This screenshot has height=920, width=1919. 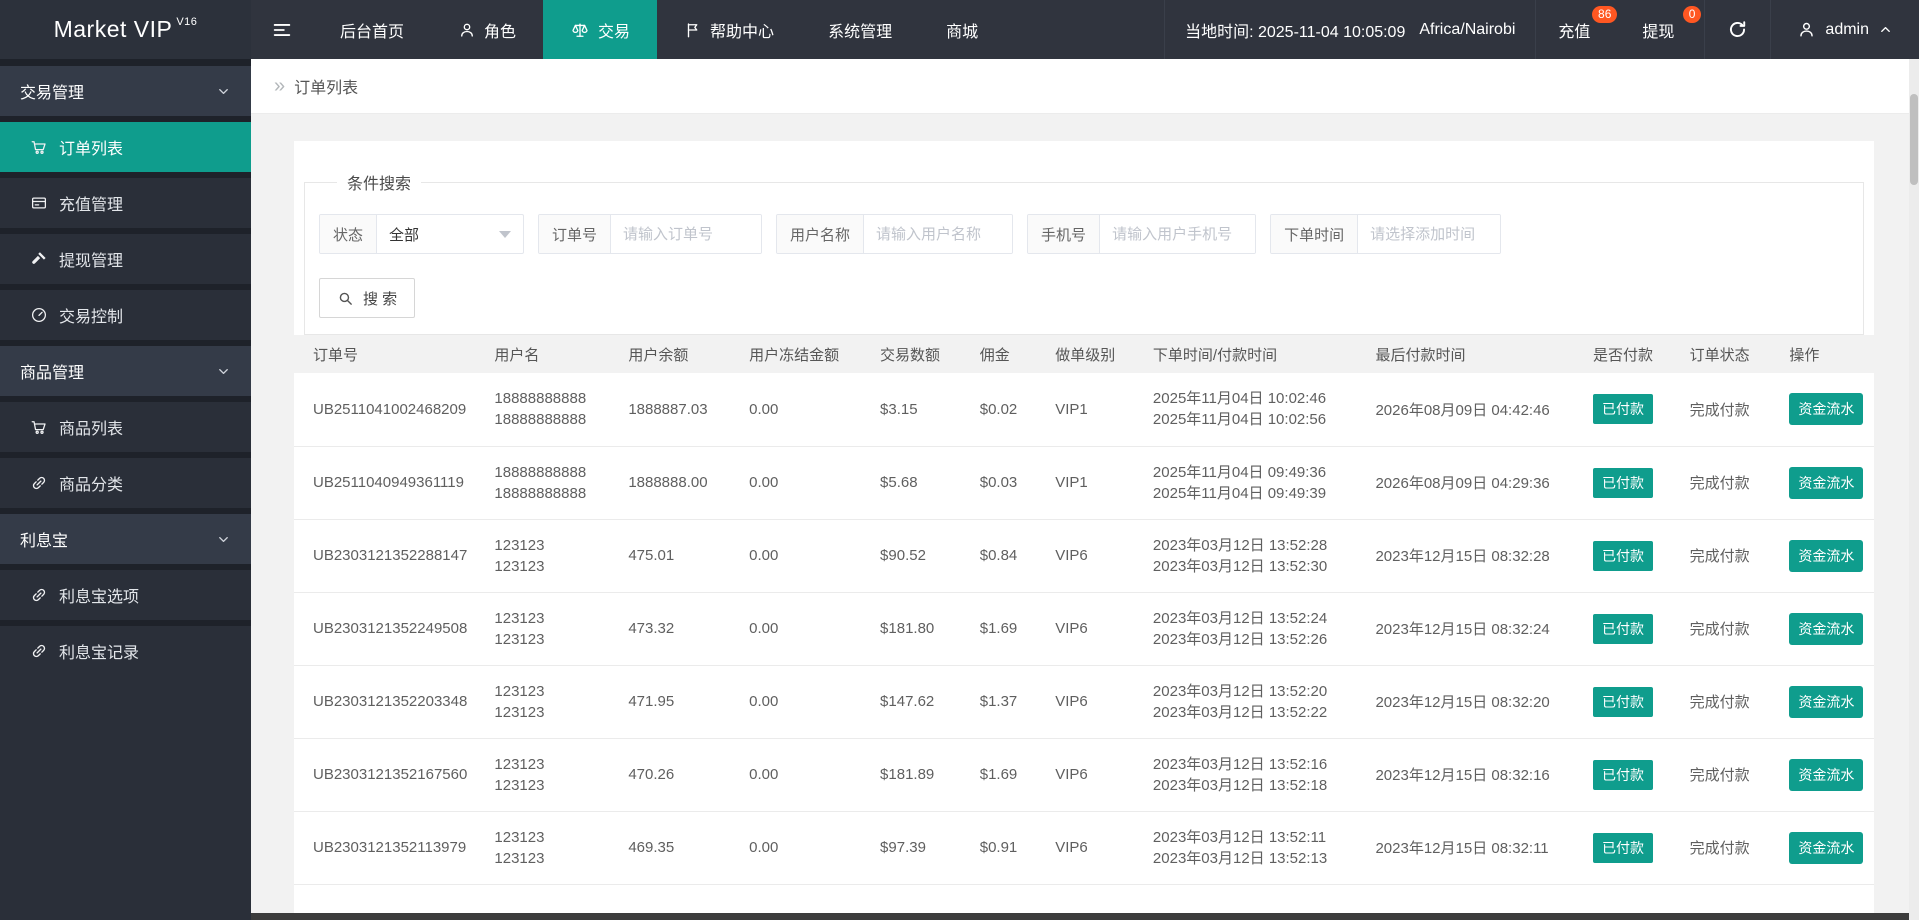 What do you see at coordinates (125, 371) in the screenshot?
I see `sidebar-group-title: 商品管理` at bounding box center [125, 371].